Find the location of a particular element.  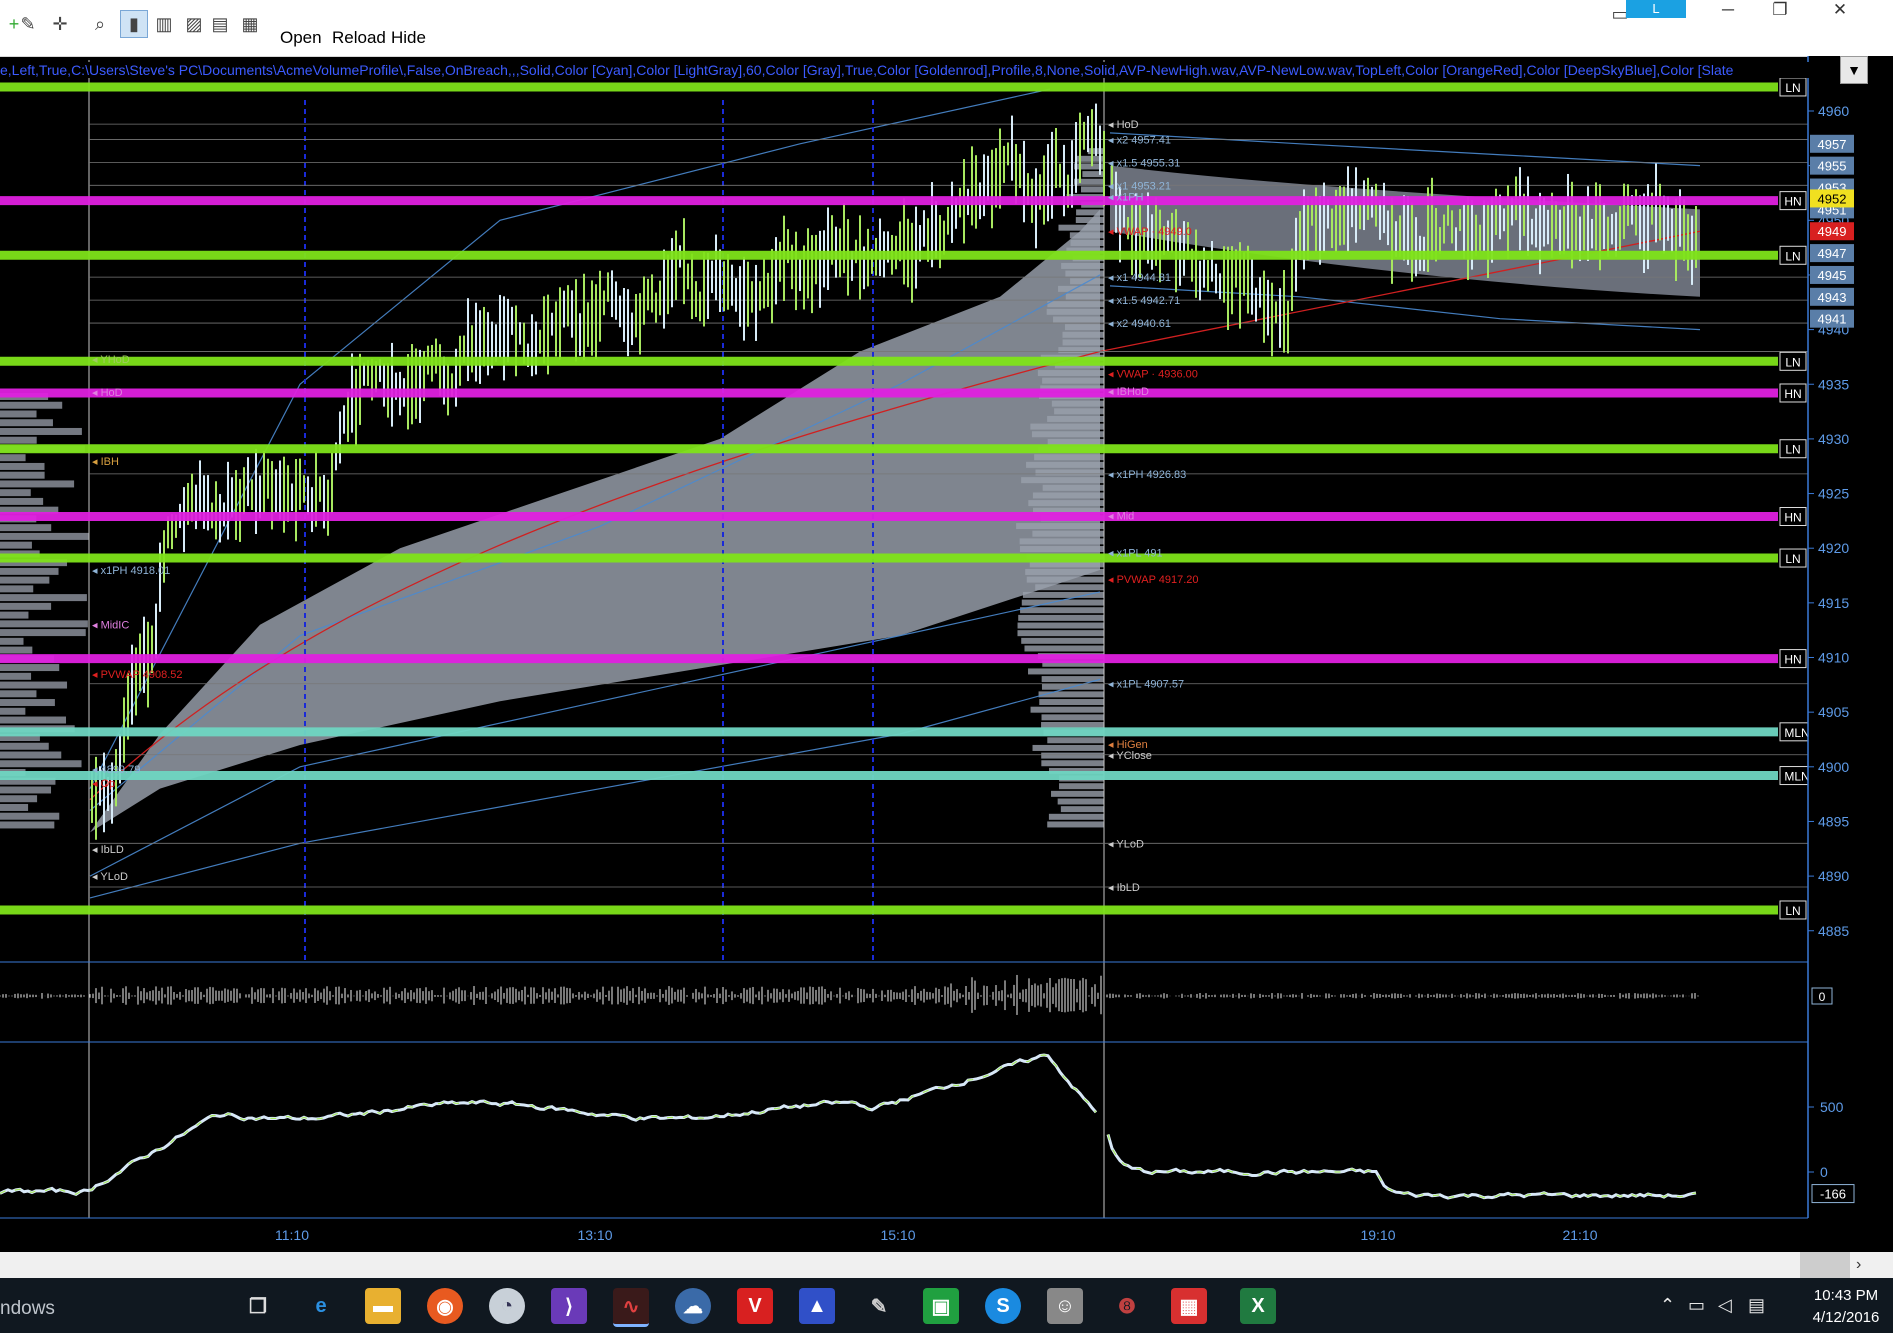

badge-app-icon: ❽ is located at coordinates (1127, 1306).